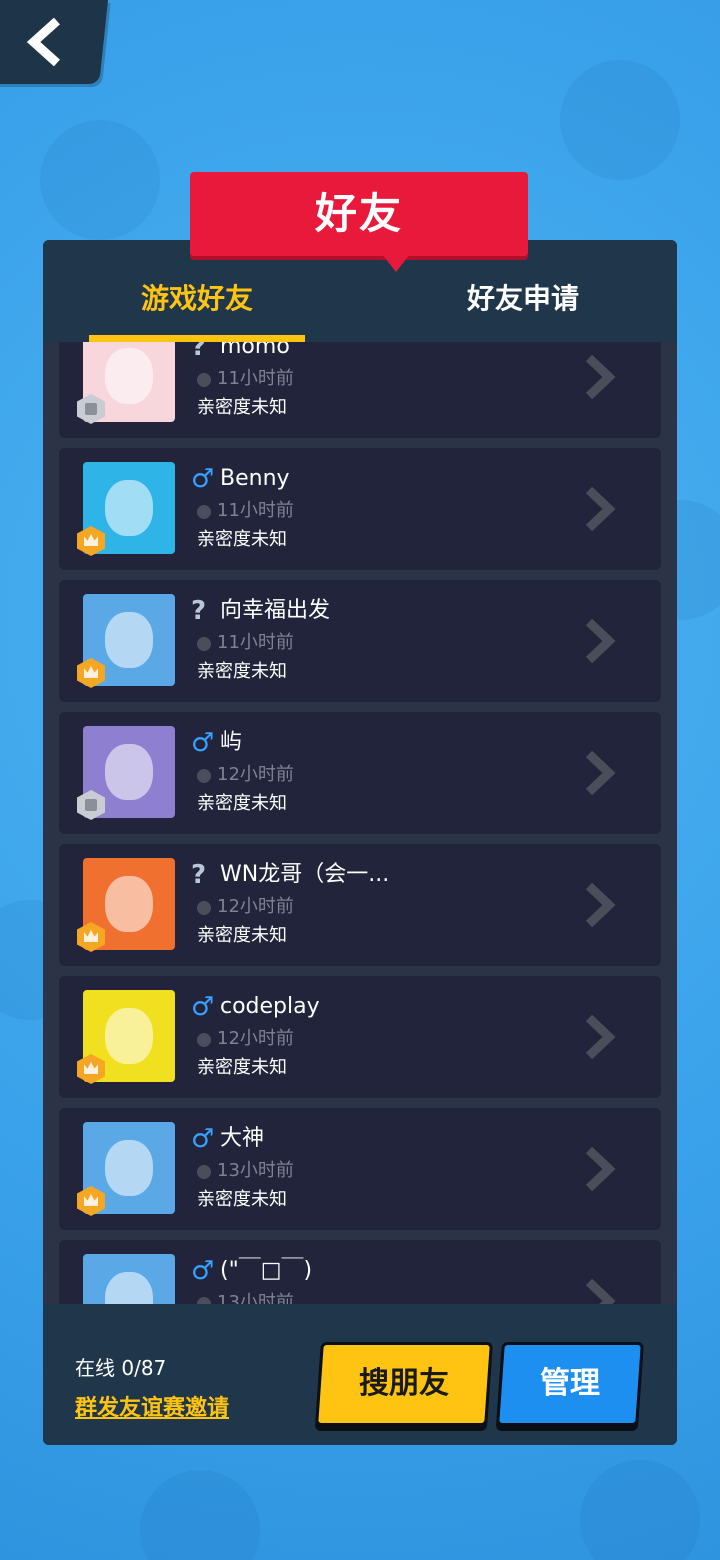 The image size is (720, 1560). I want to click on search-friends-label: 搜朋友, so click(404, 1383).